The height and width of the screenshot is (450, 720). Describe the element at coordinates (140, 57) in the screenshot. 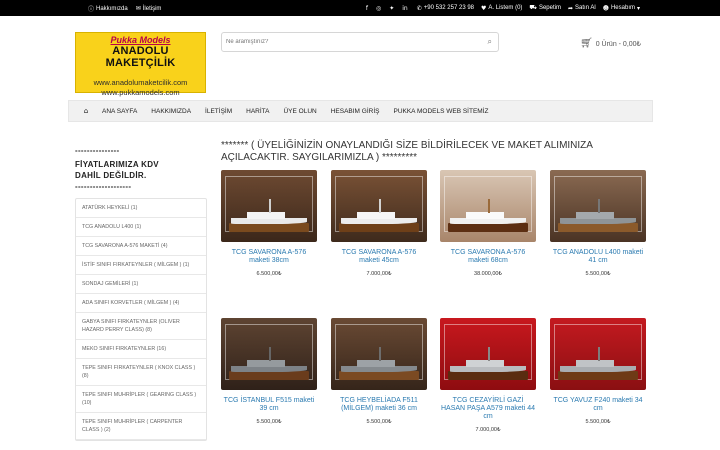

I see `logo-line-company: ANADOLU MAKETÇİLİK` at that location.